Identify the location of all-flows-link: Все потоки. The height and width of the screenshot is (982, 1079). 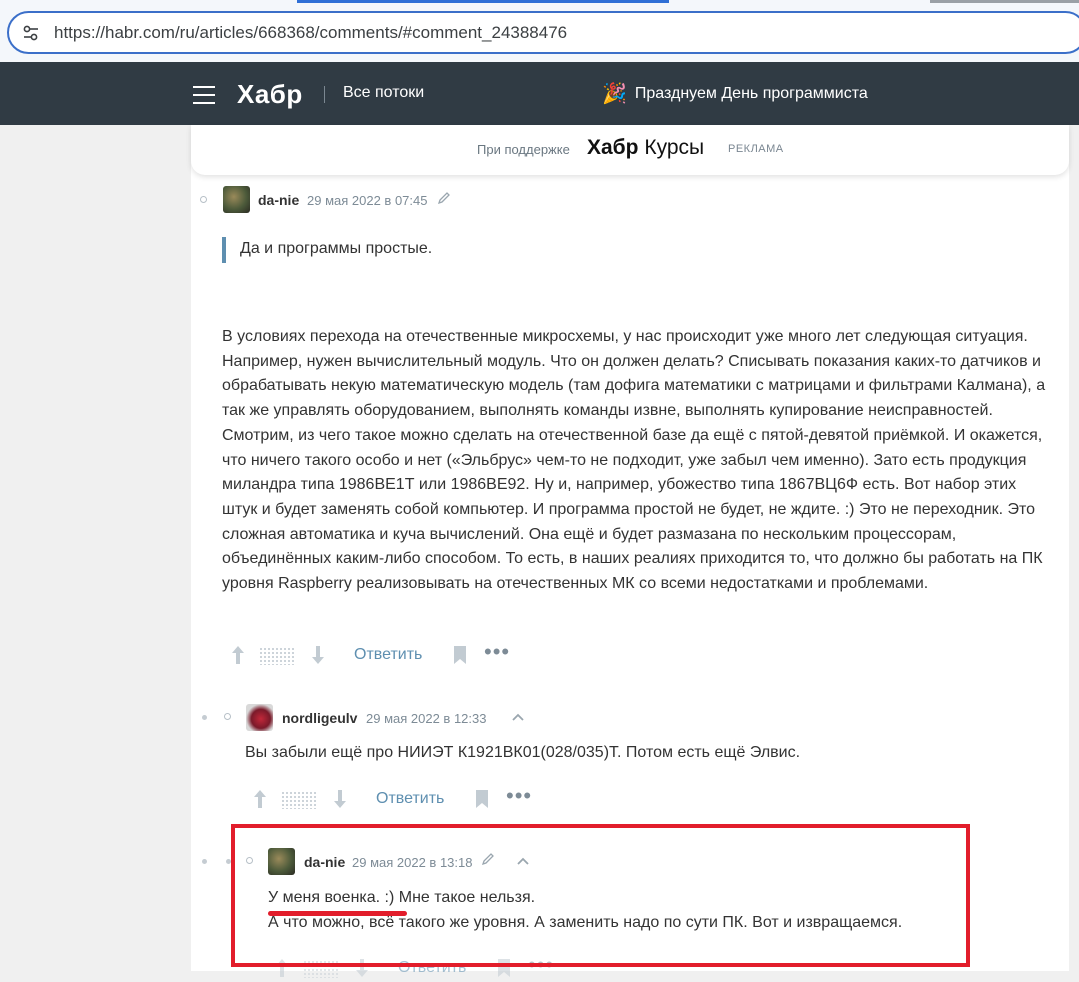
(383, 93).